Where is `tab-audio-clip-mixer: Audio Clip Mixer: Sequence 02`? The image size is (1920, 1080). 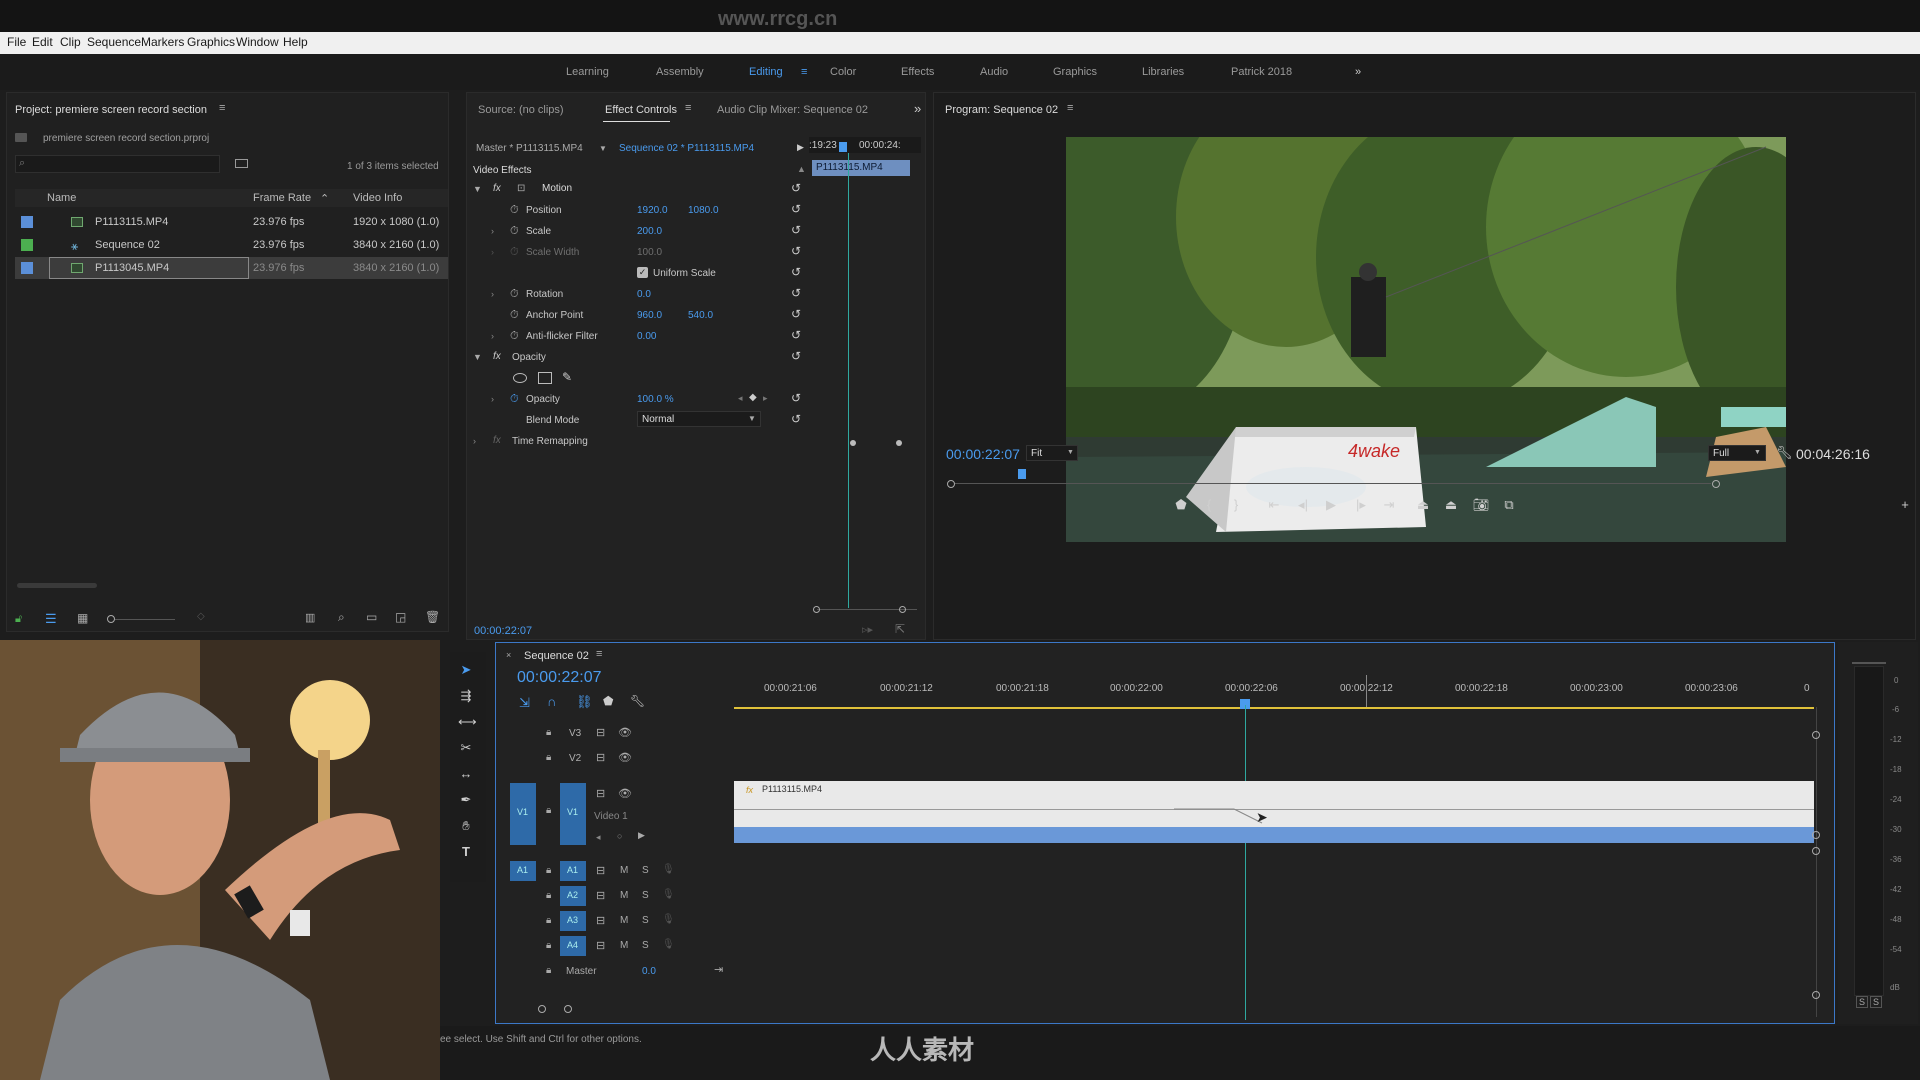 tab-audio-clip-mixer: Audio Clip Mixer: Sequence 02 is located at coordinates (792, 110).